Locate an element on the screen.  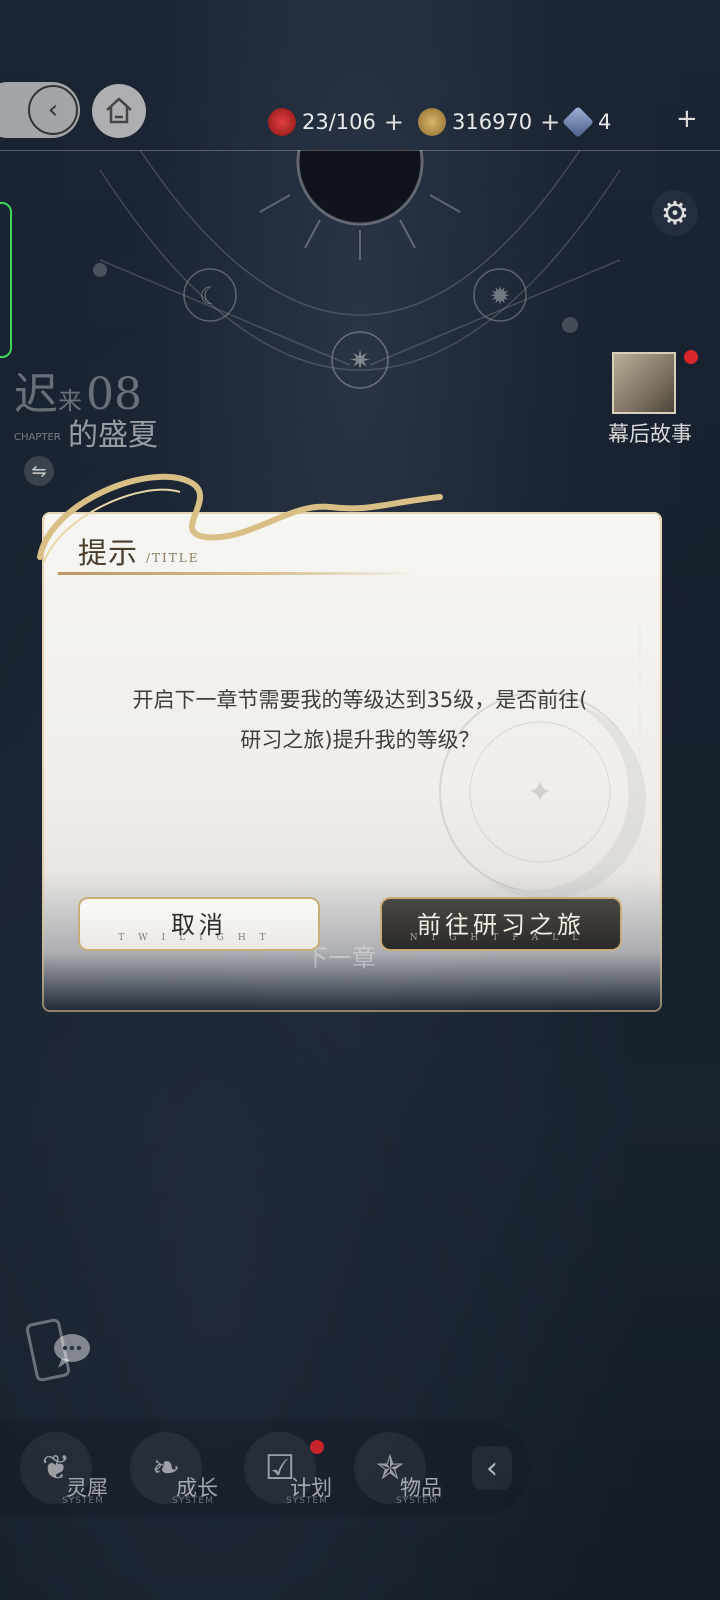
back-icon: ‹ is located at coordinates (53, 110).